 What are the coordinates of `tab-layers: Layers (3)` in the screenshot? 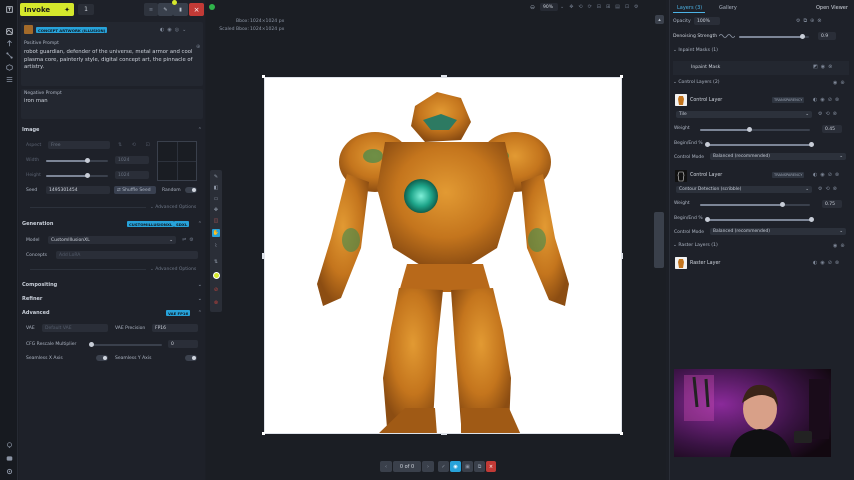 It's located at (689, 8).